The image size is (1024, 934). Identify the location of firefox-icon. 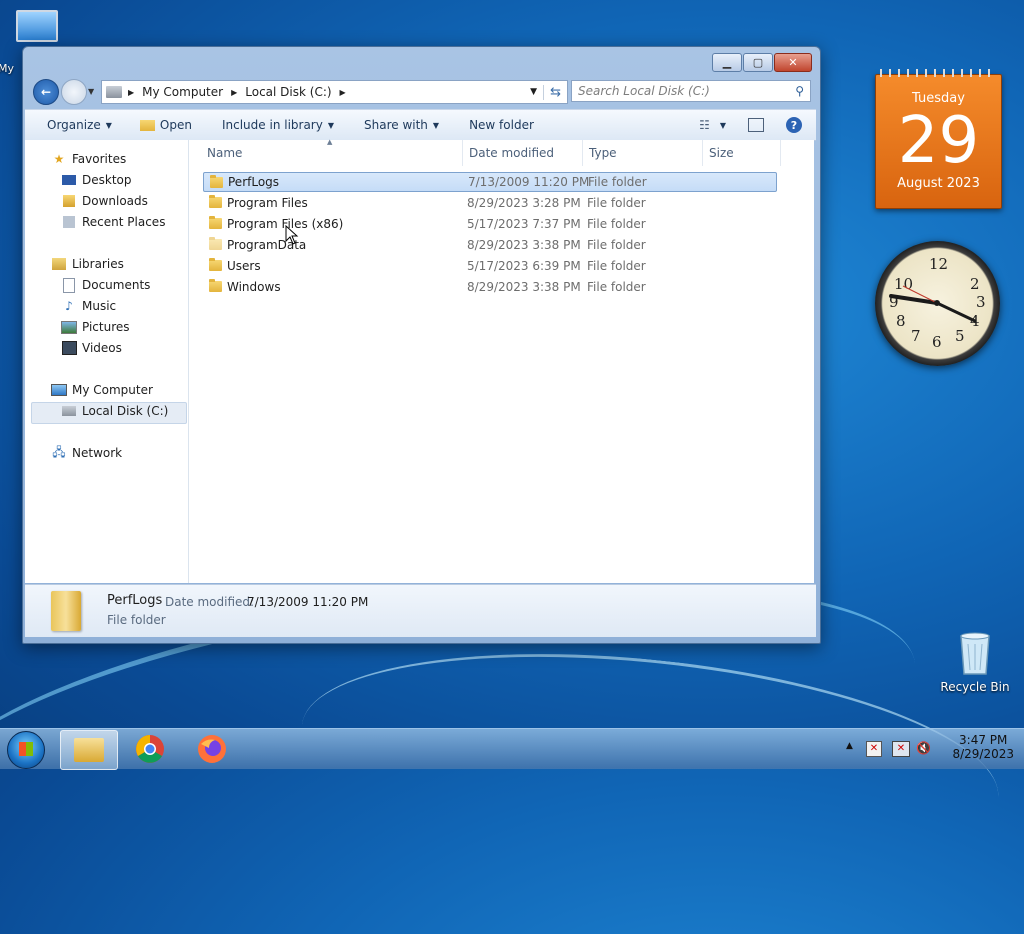
(212, 749).